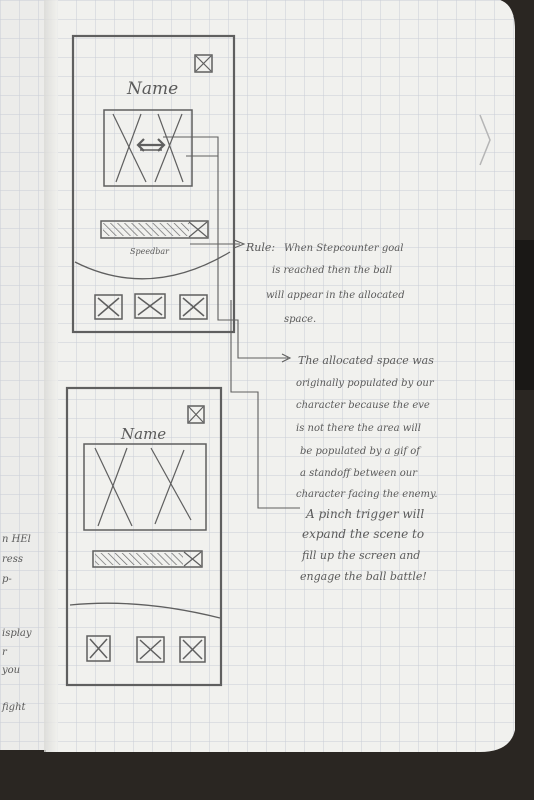  Describe the element at coordinates (300, 319) in the screenshot. I see `svg-text: space.` at that location.